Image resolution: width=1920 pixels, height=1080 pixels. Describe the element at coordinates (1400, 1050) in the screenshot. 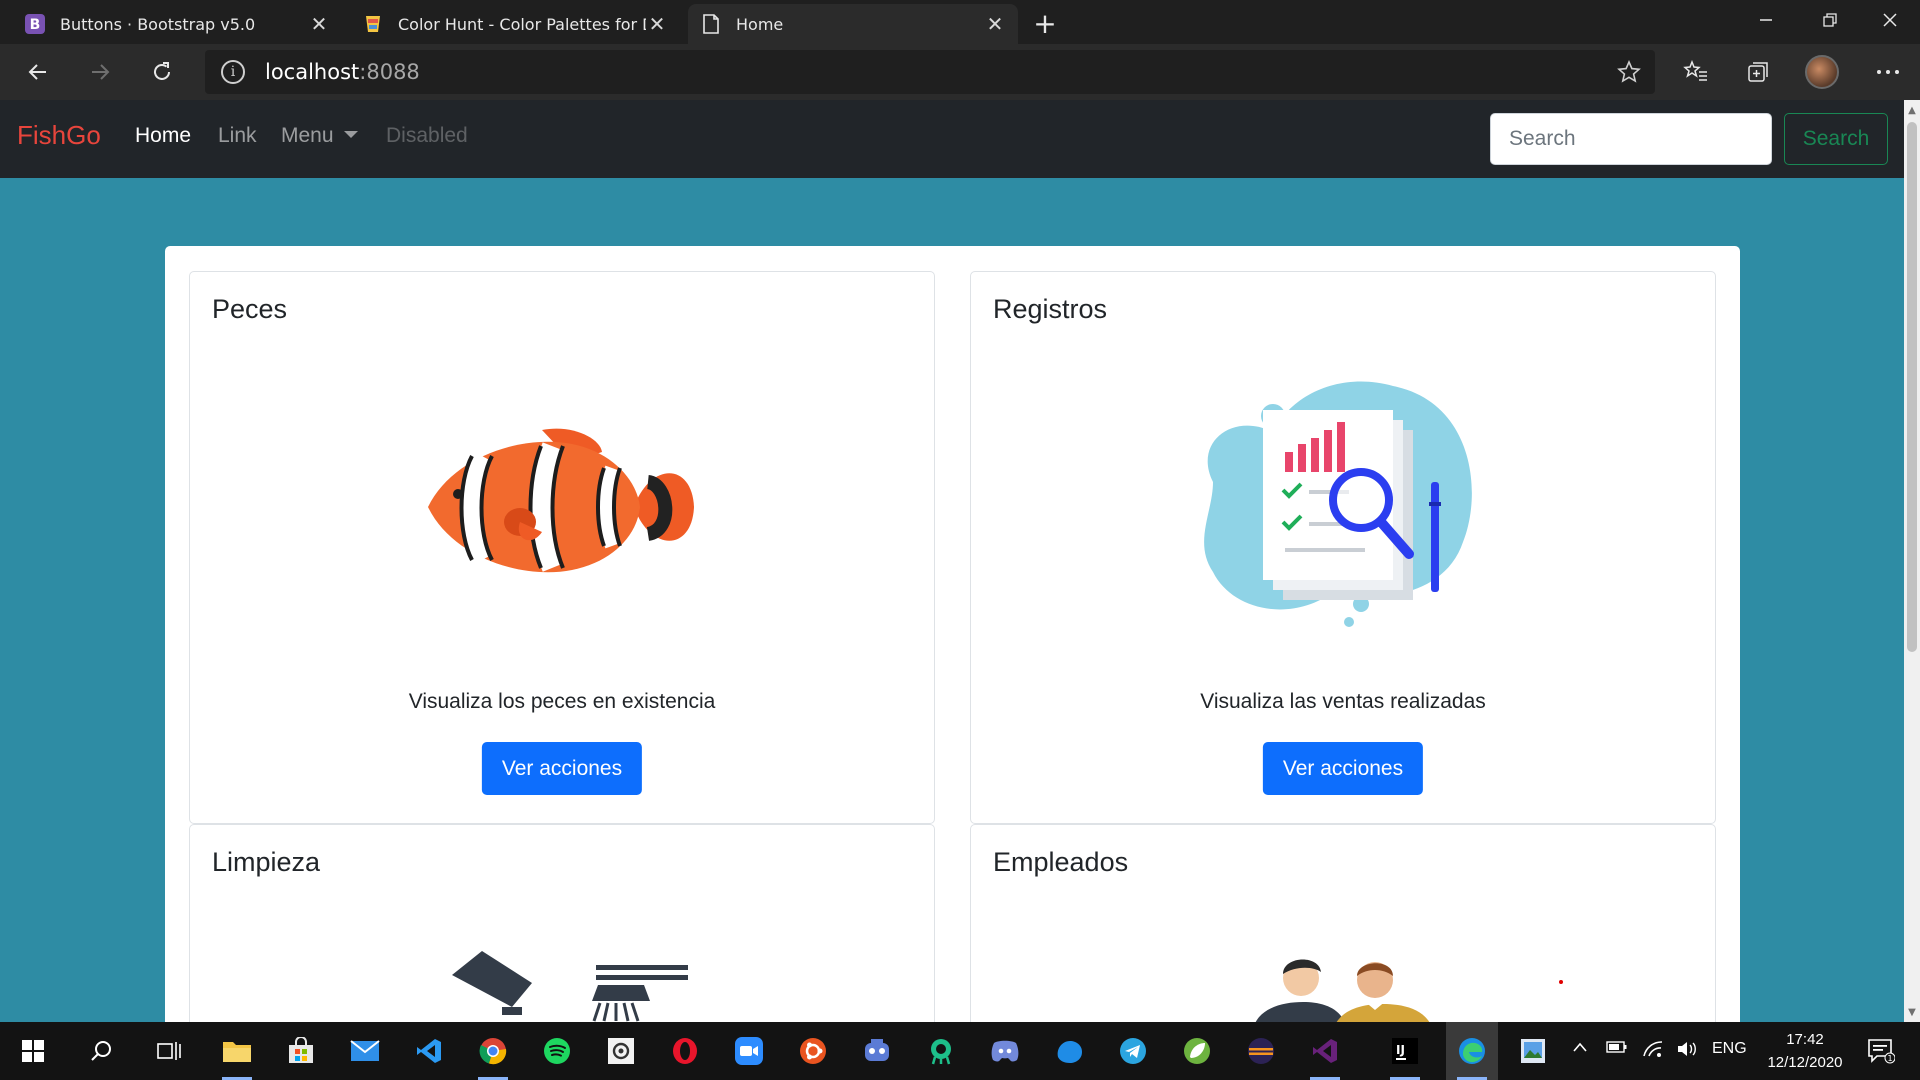

I see `svg-text: IJ` at that location.